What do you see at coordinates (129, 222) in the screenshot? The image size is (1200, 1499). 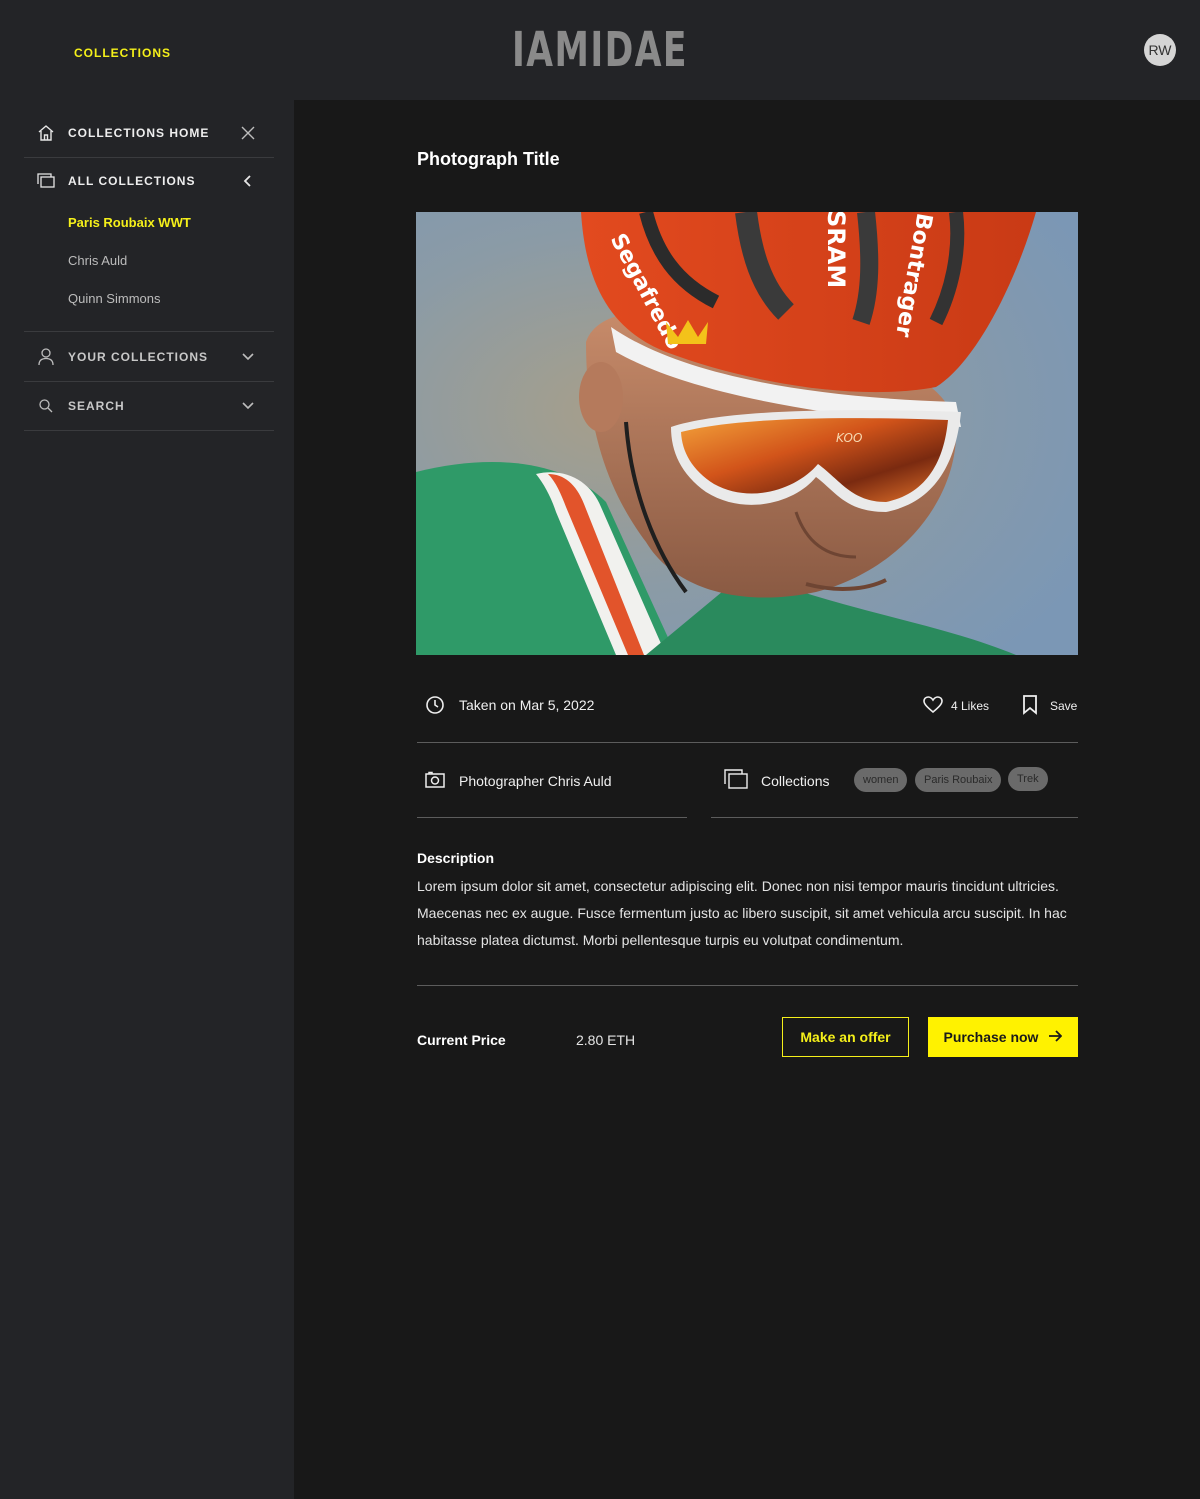 I see `collection-item-paris-roubaix: Paris Roubaix WWT` at bounding box center [129, 222].